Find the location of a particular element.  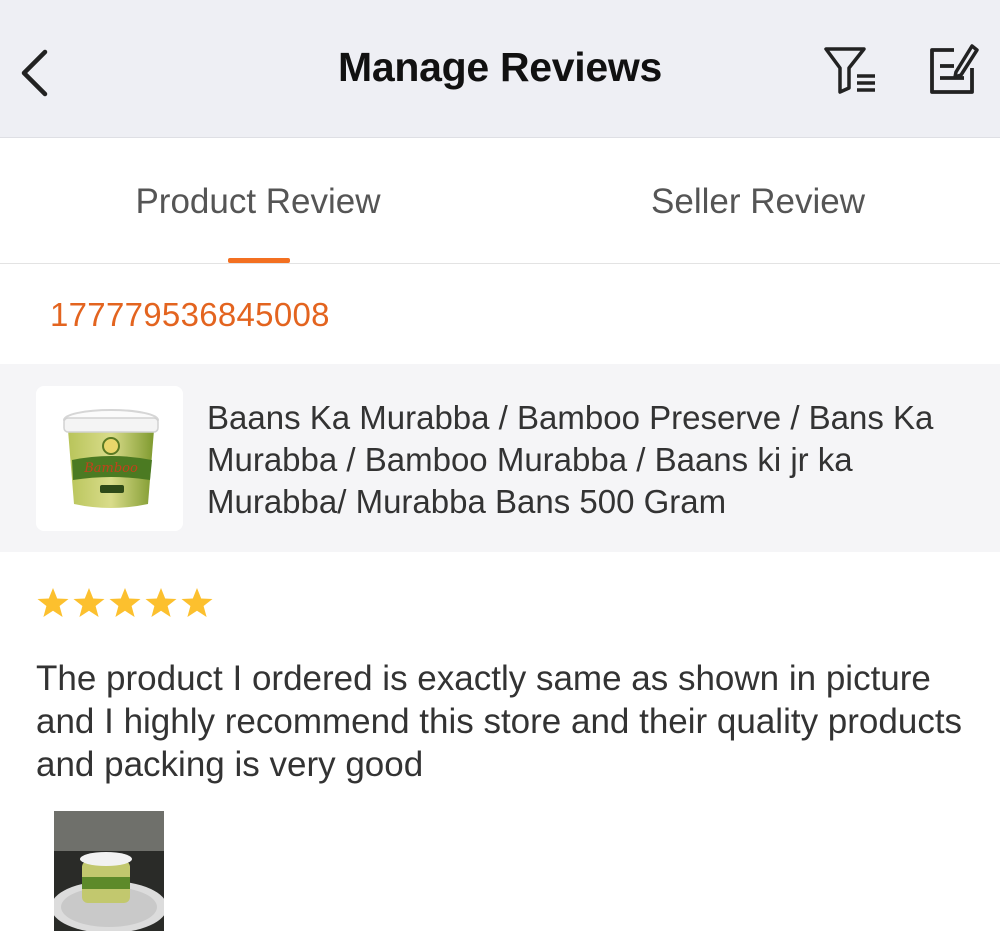

bamboo-jar-image: Bamboo is located at coordinates (111, 458).